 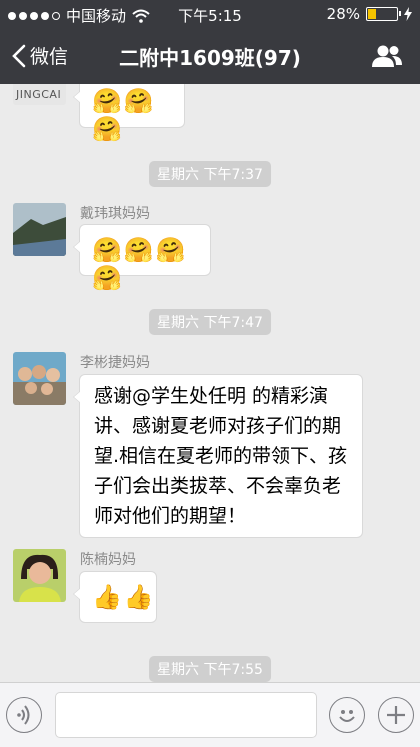 I want to click on voice-icon, so click(x=23, y=715).